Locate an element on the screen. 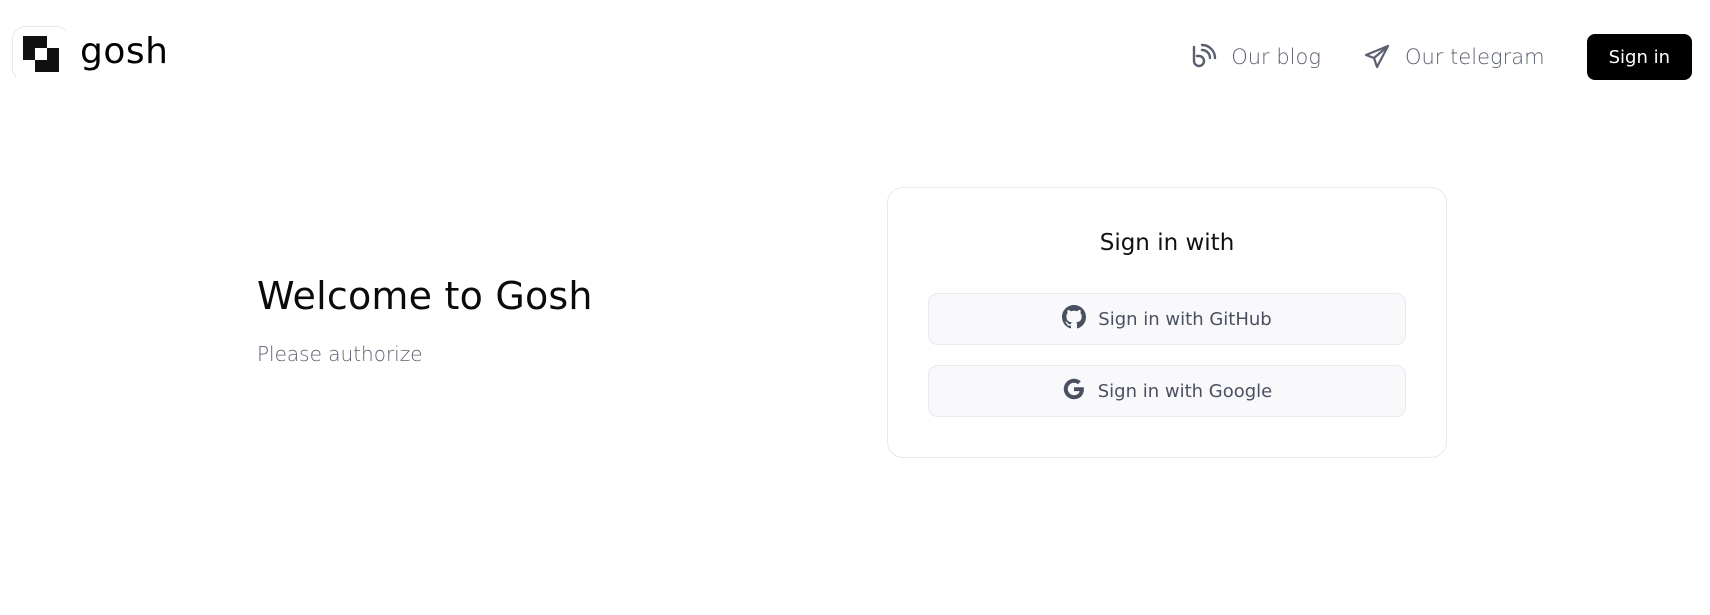  google-sign-in-button: Sign in with Google is located at coordinates (1167, 391).